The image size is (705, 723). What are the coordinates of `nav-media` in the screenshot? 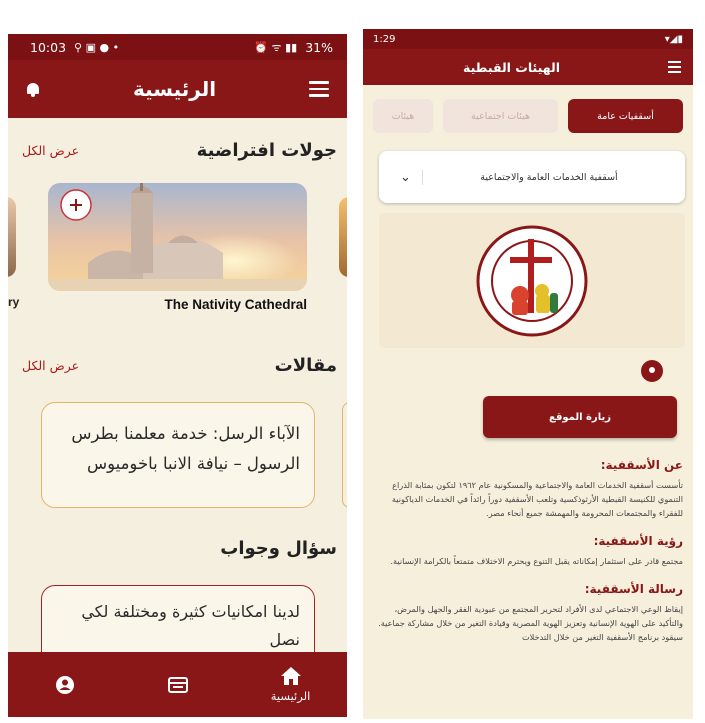 It's located at (178, 685).